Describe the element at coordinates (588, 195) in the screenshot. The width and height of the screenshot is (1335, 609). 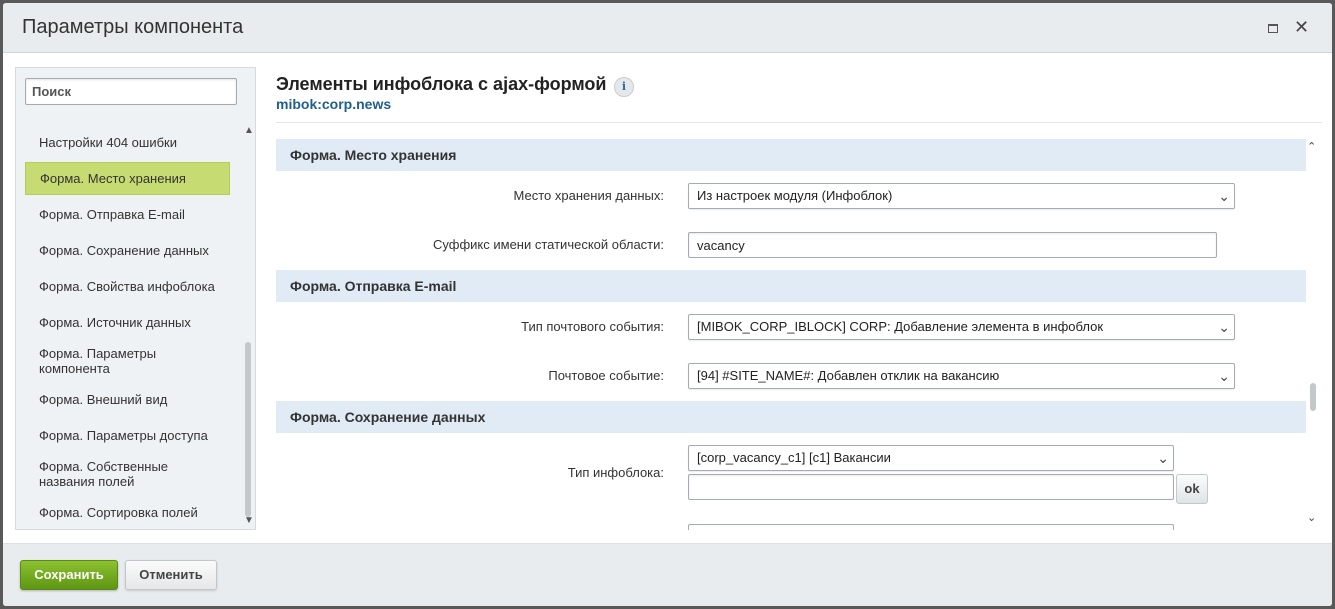
I see `field-label-storage-location: Место хранения данных:` at that location.